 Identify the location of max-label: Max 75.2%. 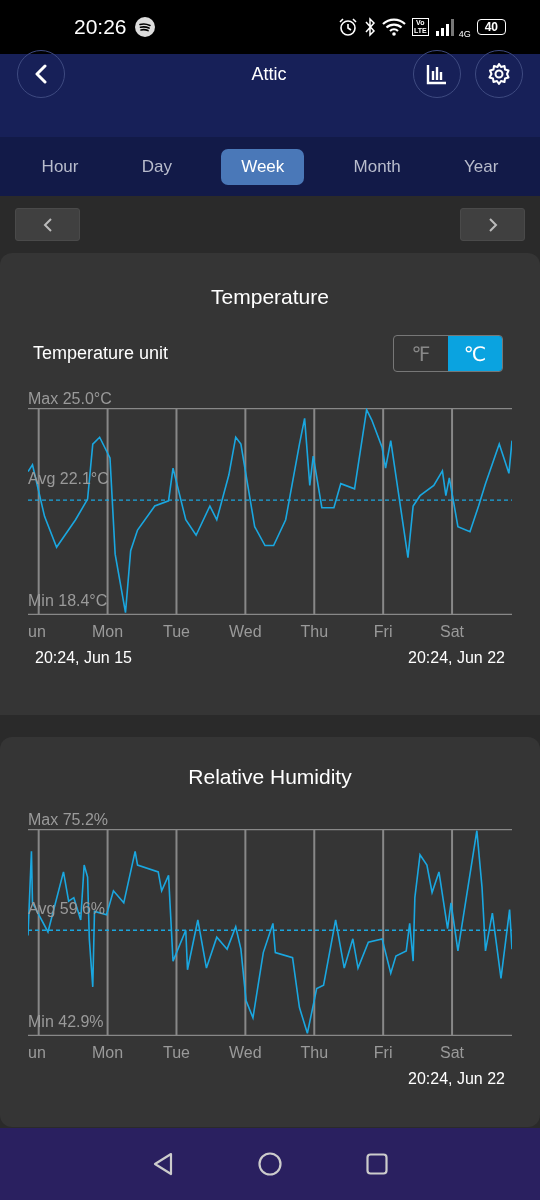
(69, 820).